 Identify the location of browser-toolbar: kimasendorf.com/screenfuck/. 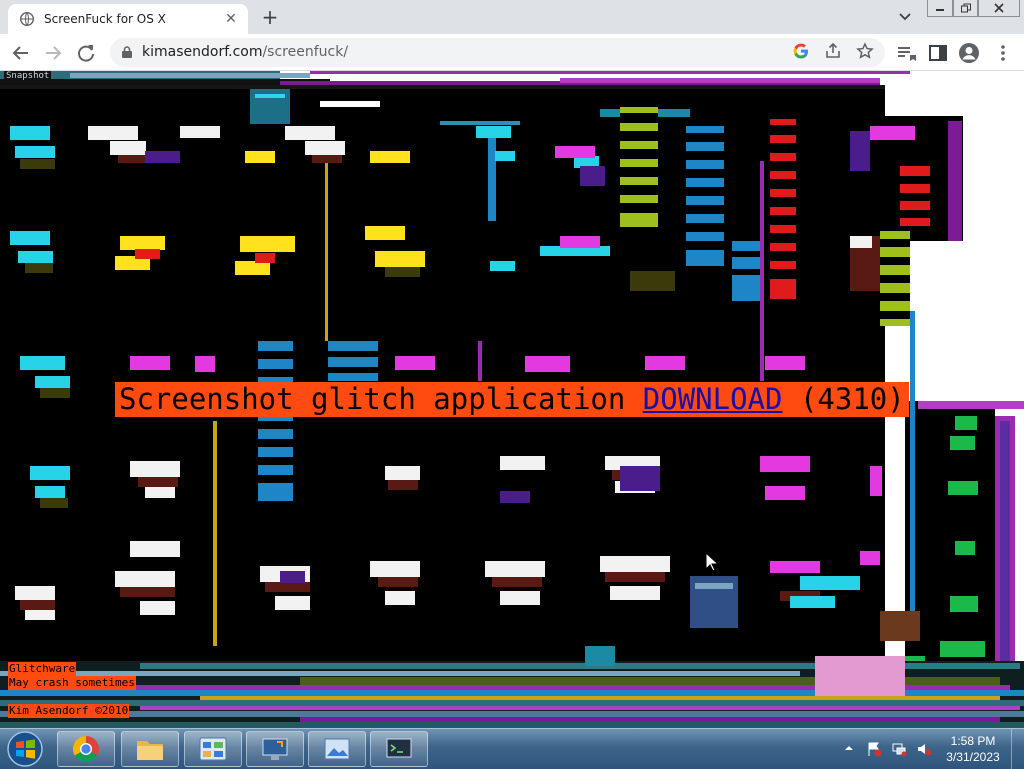
(512, 52).